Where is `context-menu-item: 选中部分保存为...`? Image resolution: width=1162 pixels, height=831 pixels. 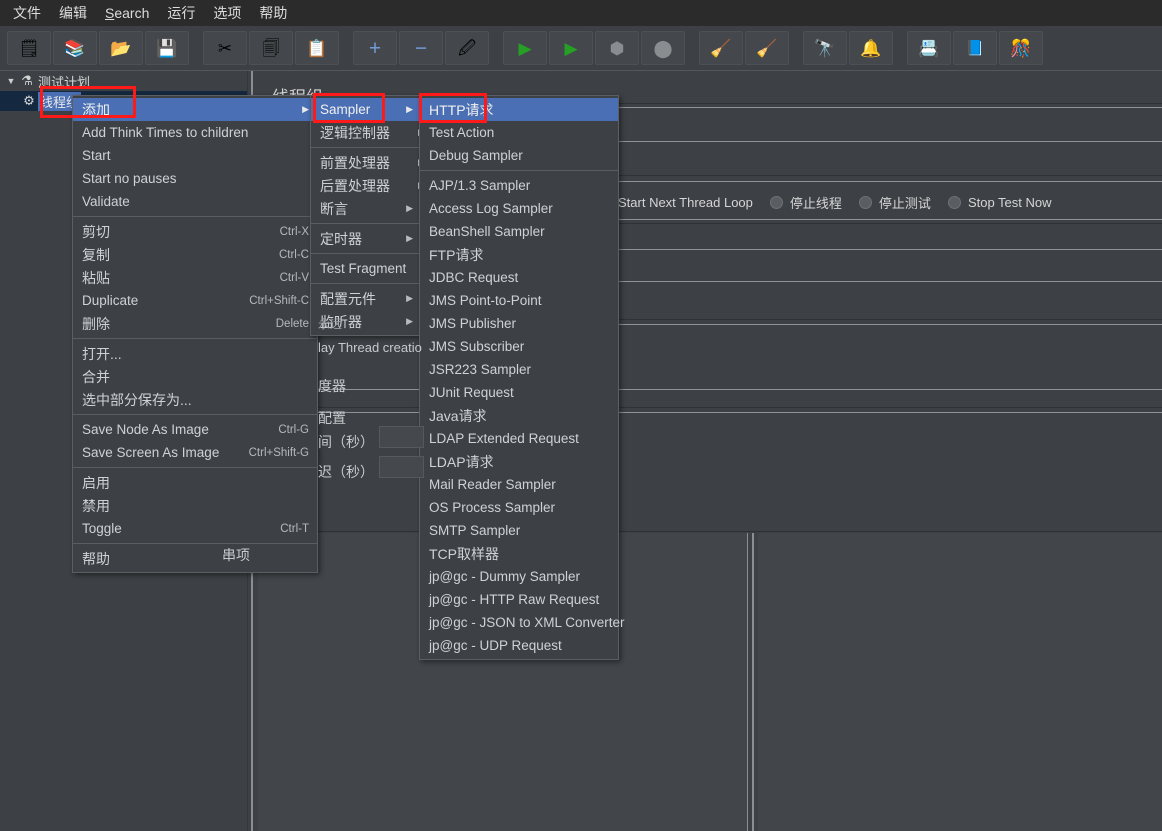
context-menu-item: 选中部分保存为... is located at coordinates (195, 399).